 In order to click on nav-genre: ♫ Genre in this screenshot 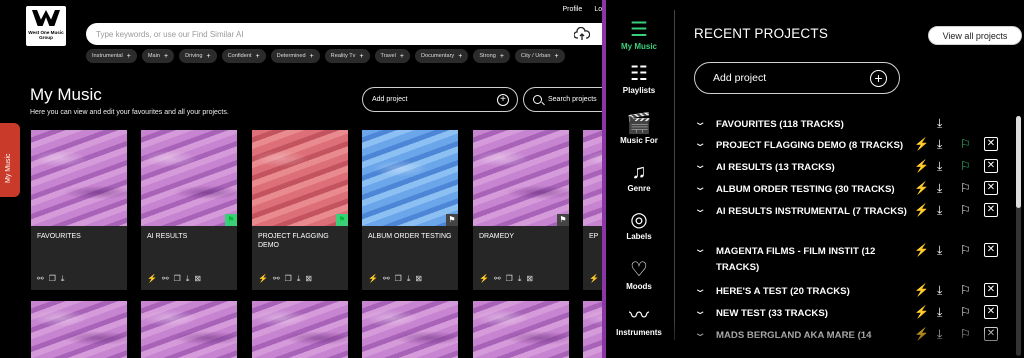, I will do `click(639, 177)`.